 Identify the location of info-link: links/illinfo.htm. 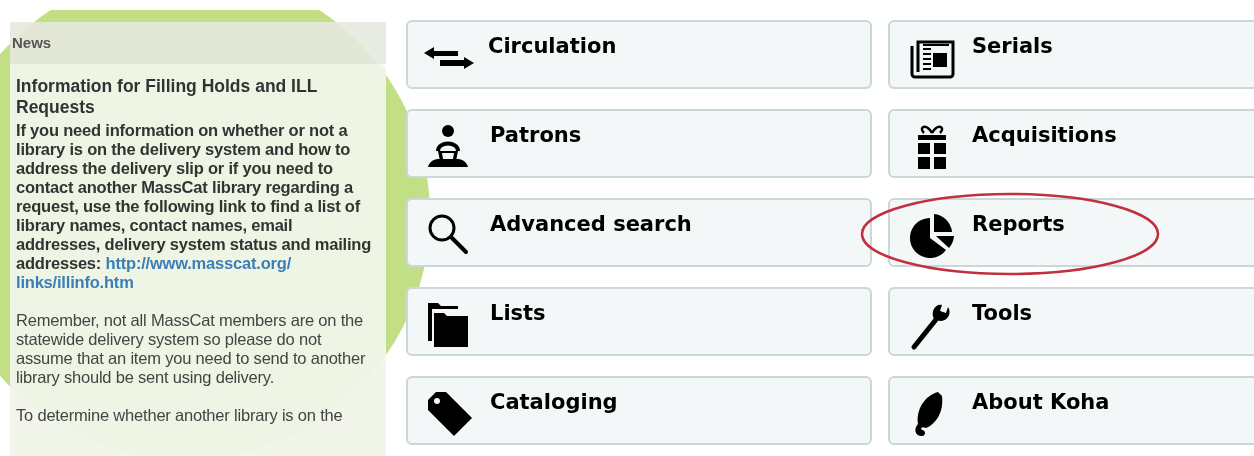
(198, 282).